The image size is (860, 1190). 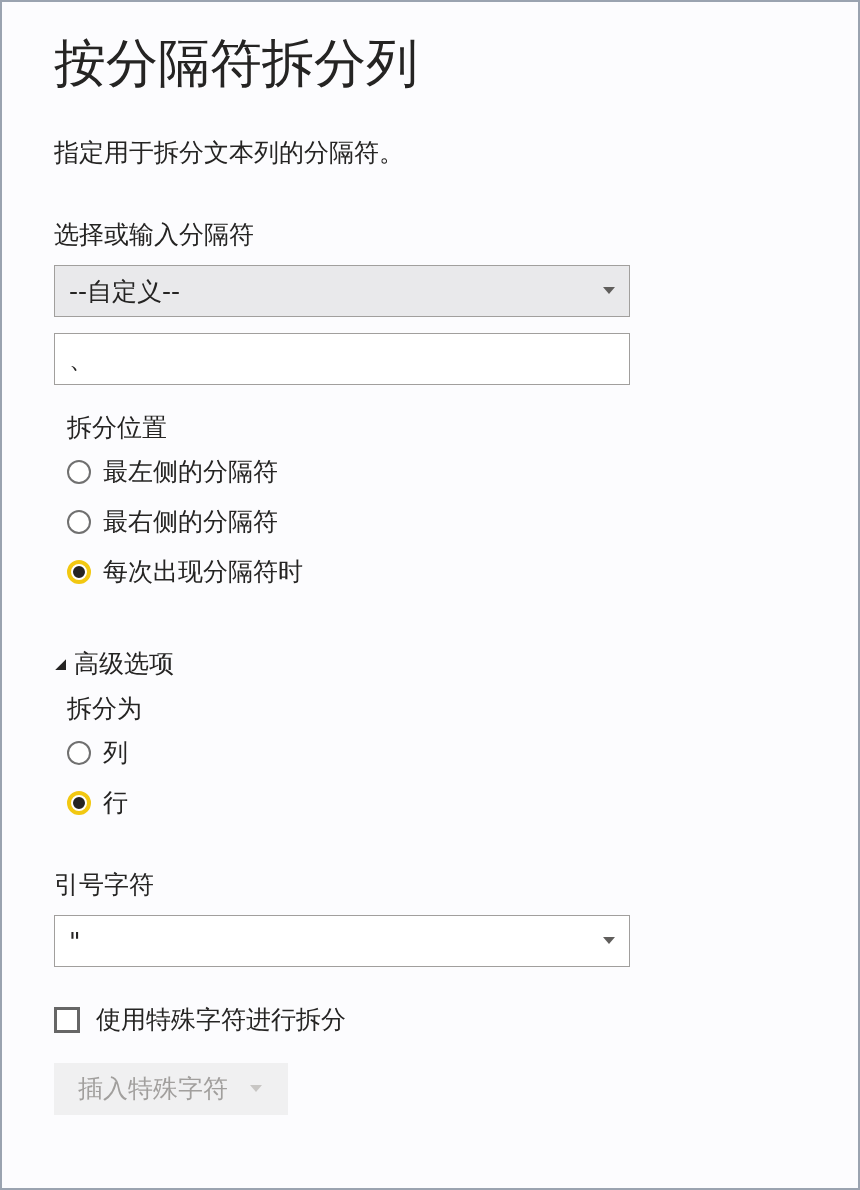 I want to click on dialog-title: 按分隔符拆分列, so click(x=236, y=63).